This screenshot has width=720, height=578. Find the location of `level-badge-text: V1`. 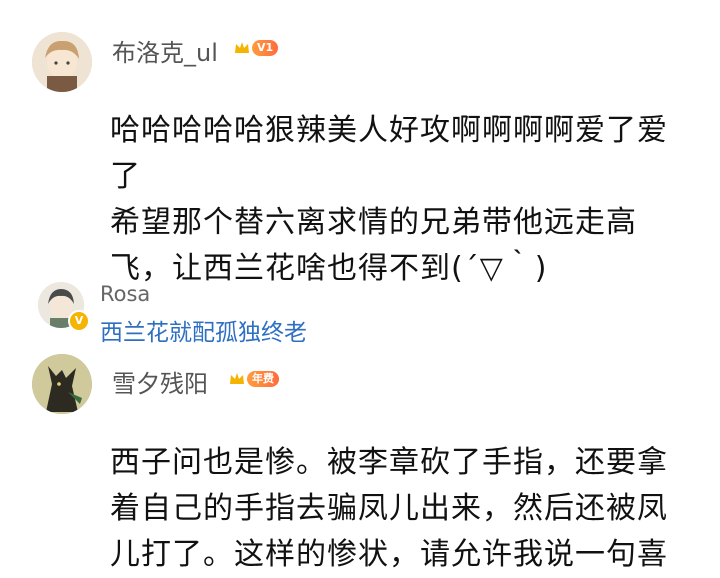

level-badge-text: V1 is located at coordinates (265, 48).